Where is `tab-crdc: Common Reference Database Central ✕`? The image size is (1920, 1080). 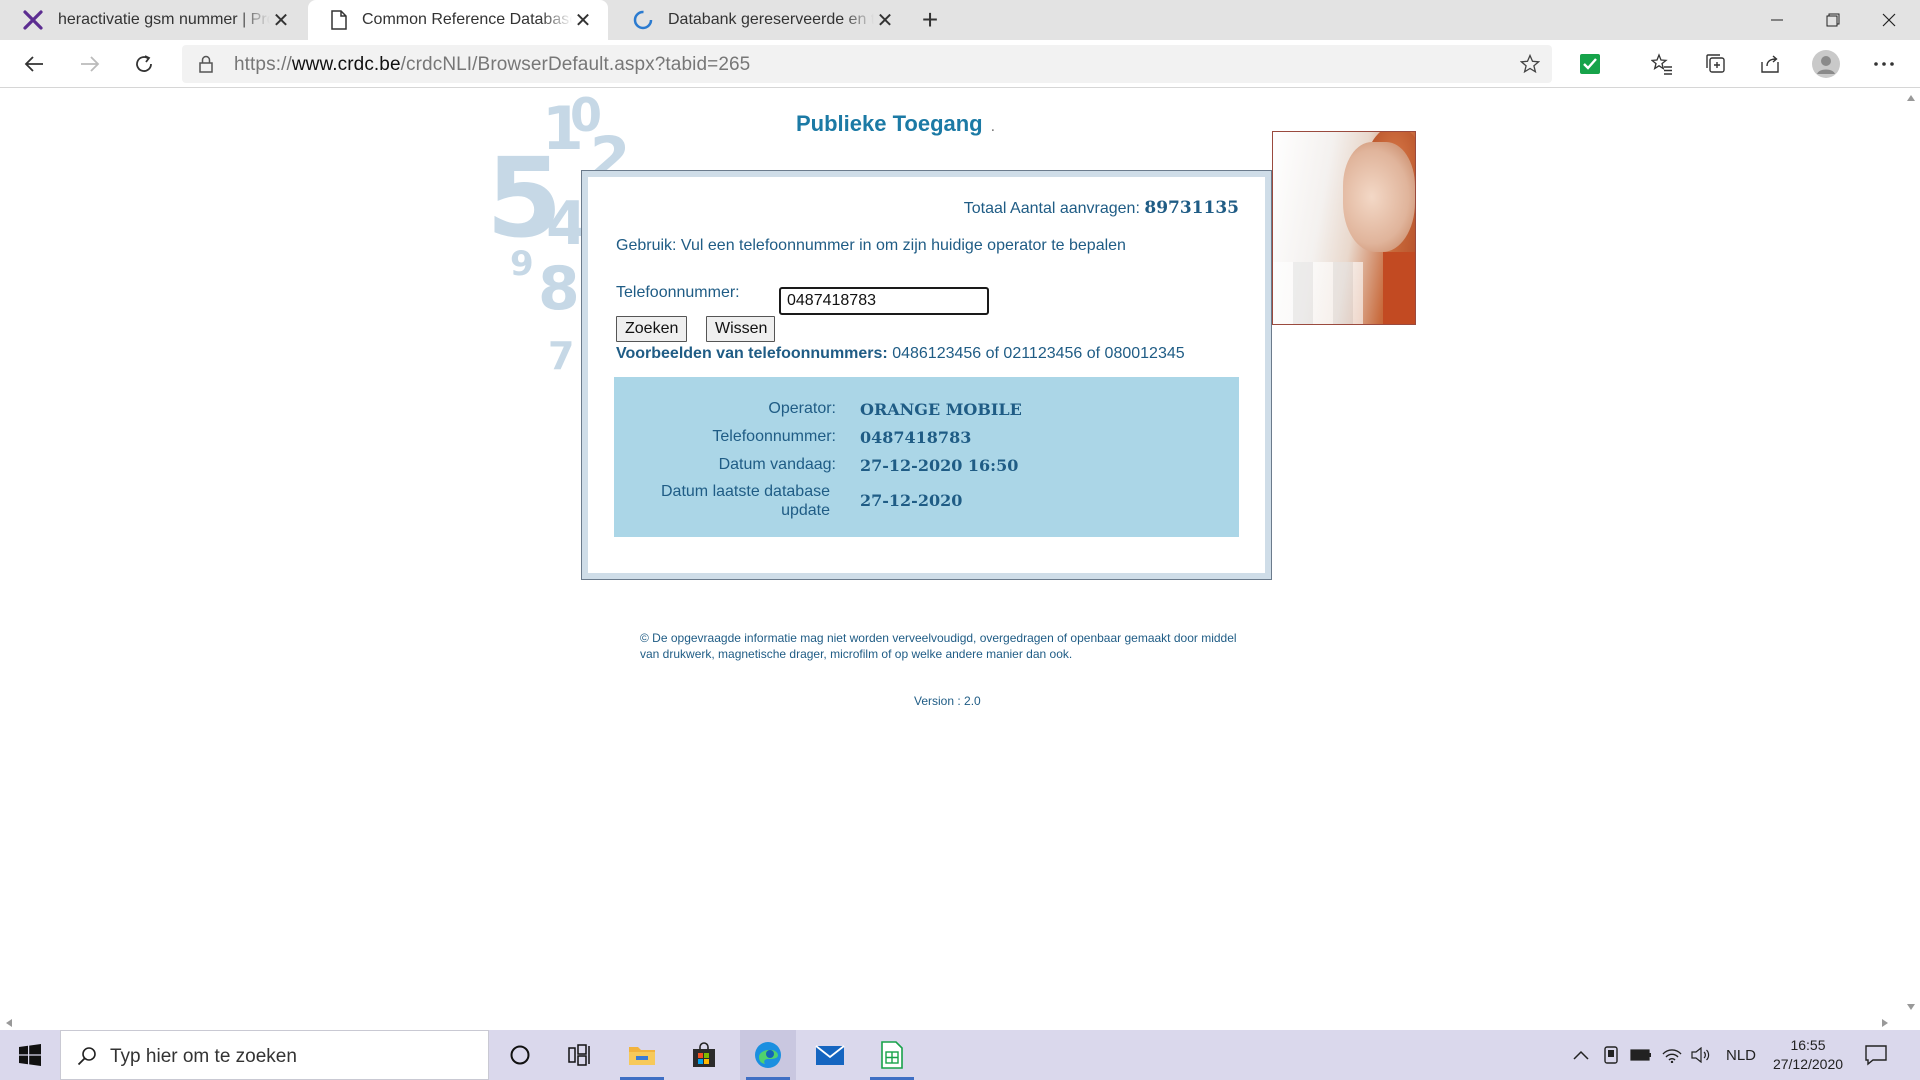
tab-crdc: Common Reference Database Central ✕ is located at coordinates (458, 20).